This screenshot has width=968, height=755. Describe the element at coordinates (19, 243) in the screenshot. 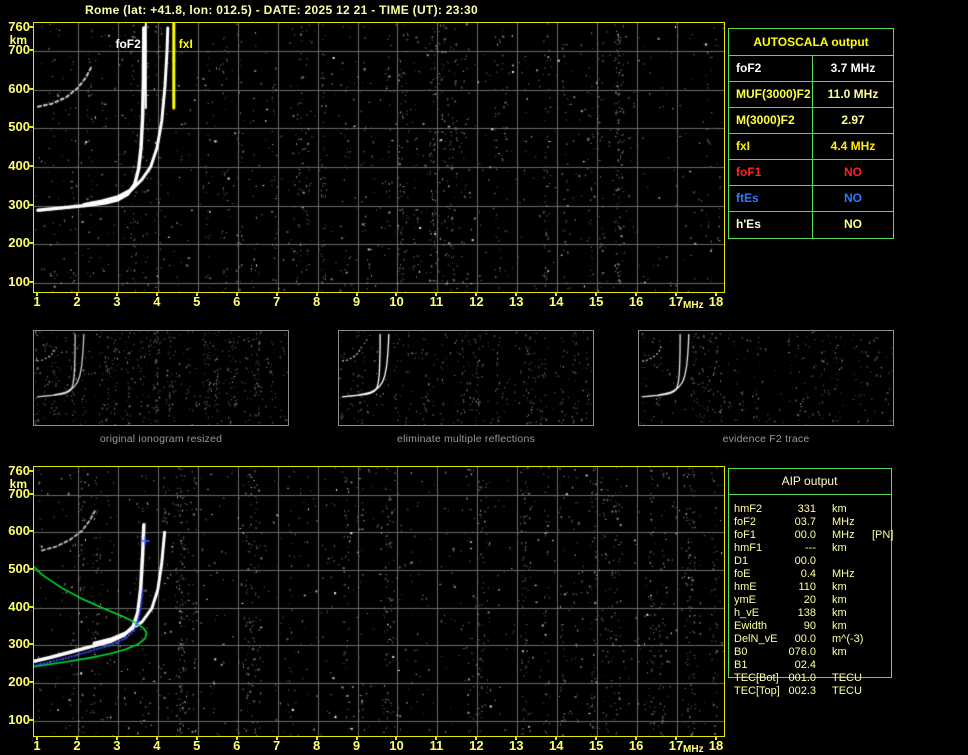

I see `y-axis-label: 200` at that location.